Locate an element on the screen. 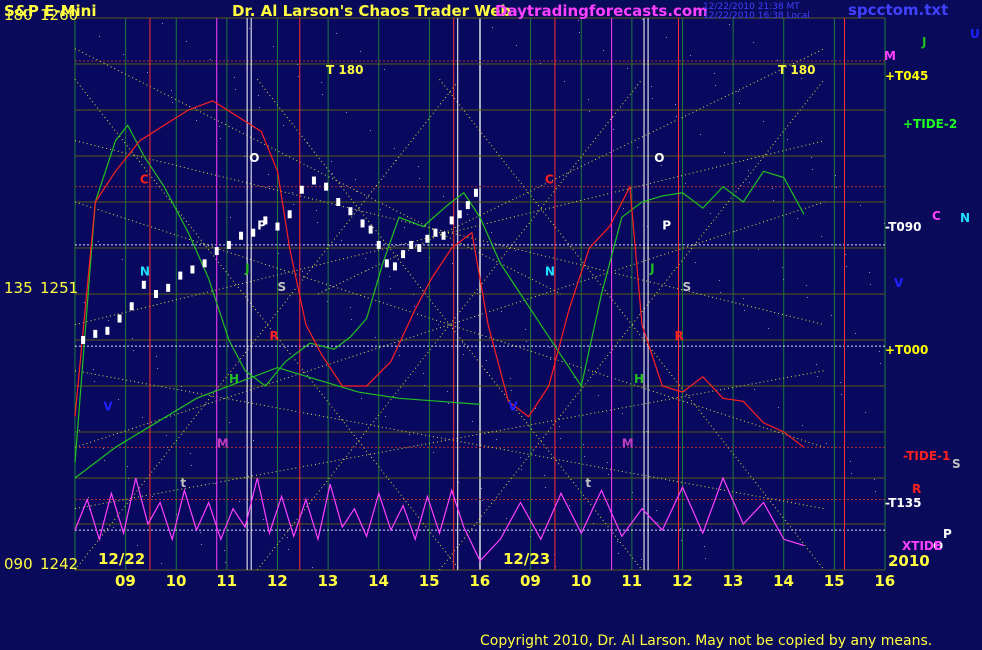 The width and height of the screenshot is (982, 650). right-label-xtide: XTIDE is located at coordinates (922, 546).